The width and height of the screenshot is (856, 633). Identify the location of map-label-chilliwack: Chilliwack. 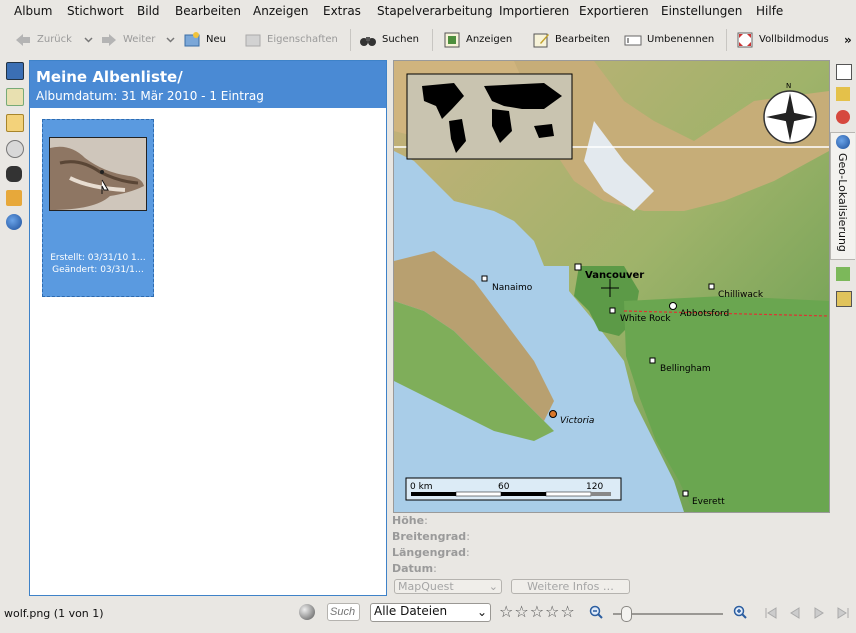
(741, 295).